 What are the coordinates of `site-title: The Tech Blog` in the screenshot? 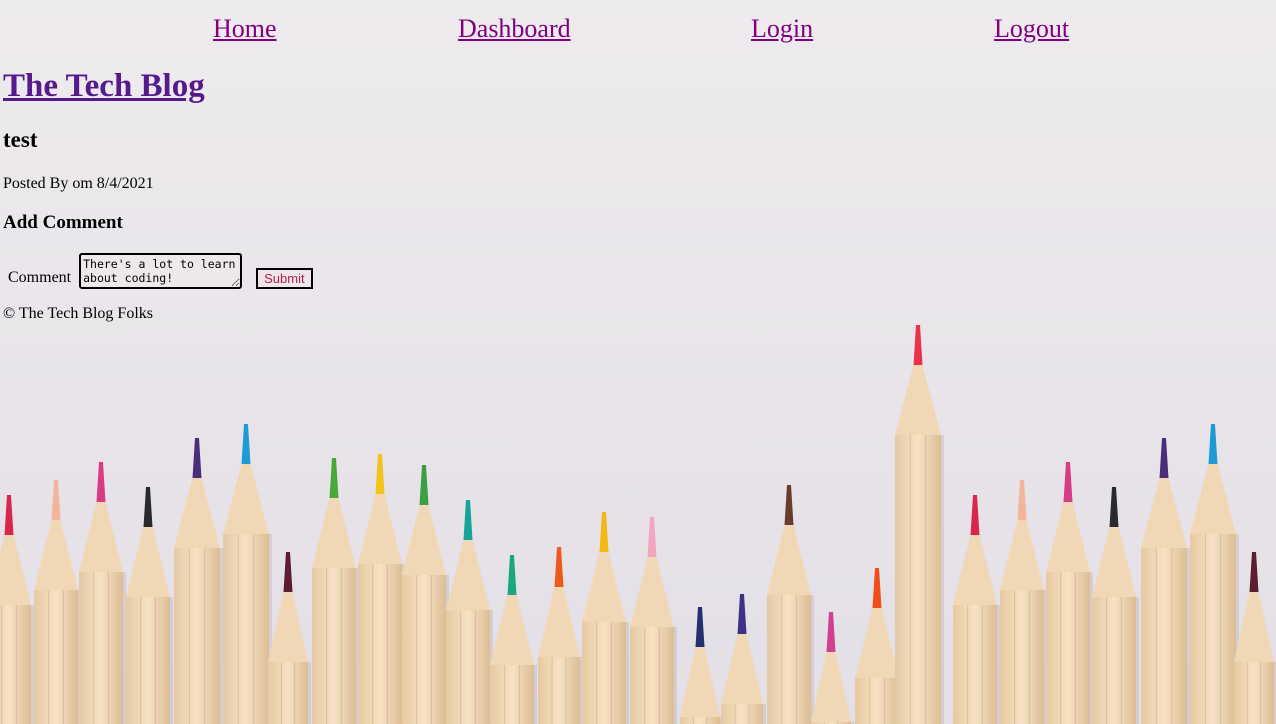 It's located at (104, 86).